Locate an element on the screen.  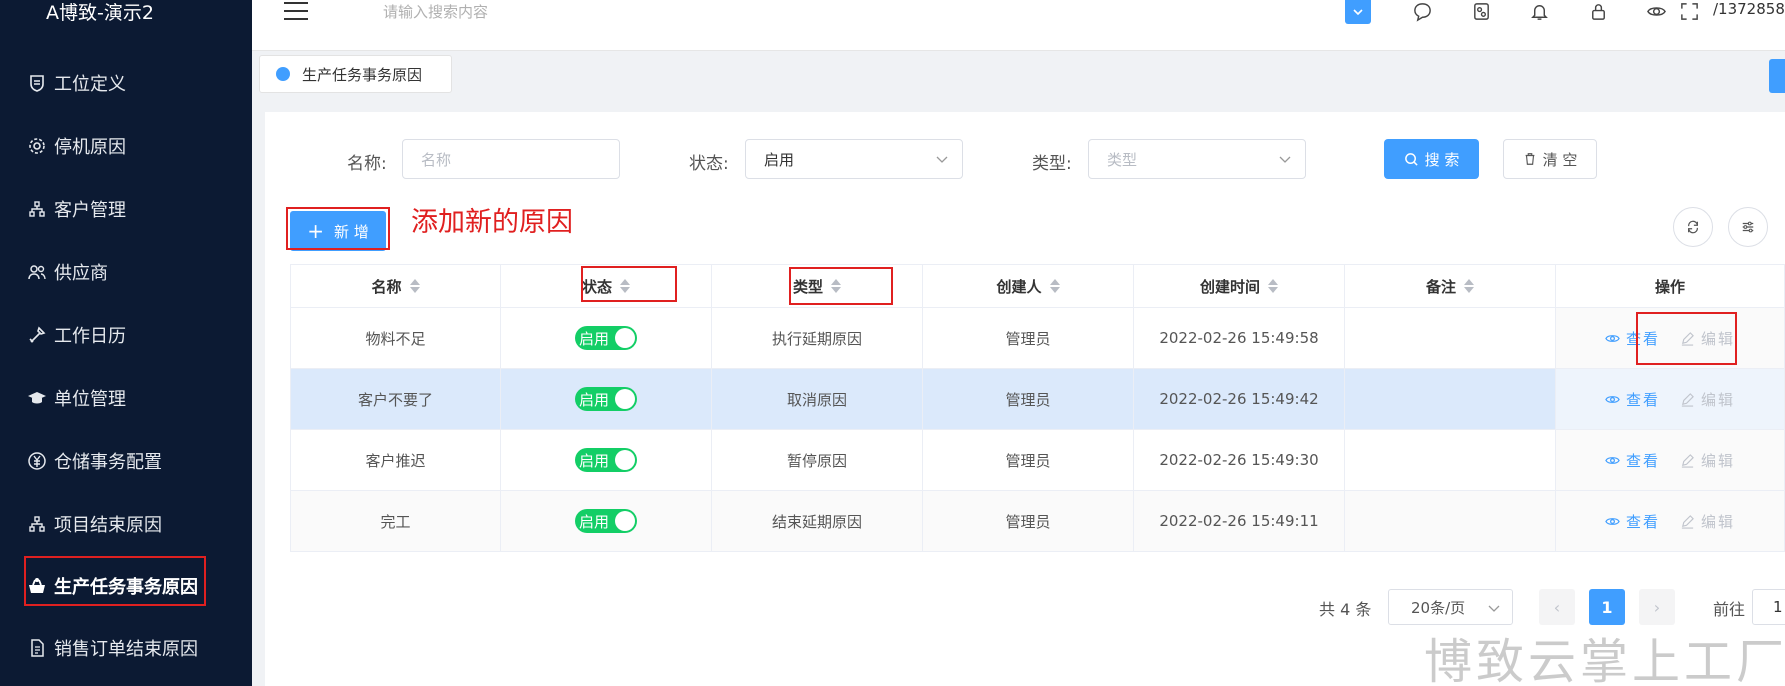
view-label: 查看 is located at coordinates (1642, 521).